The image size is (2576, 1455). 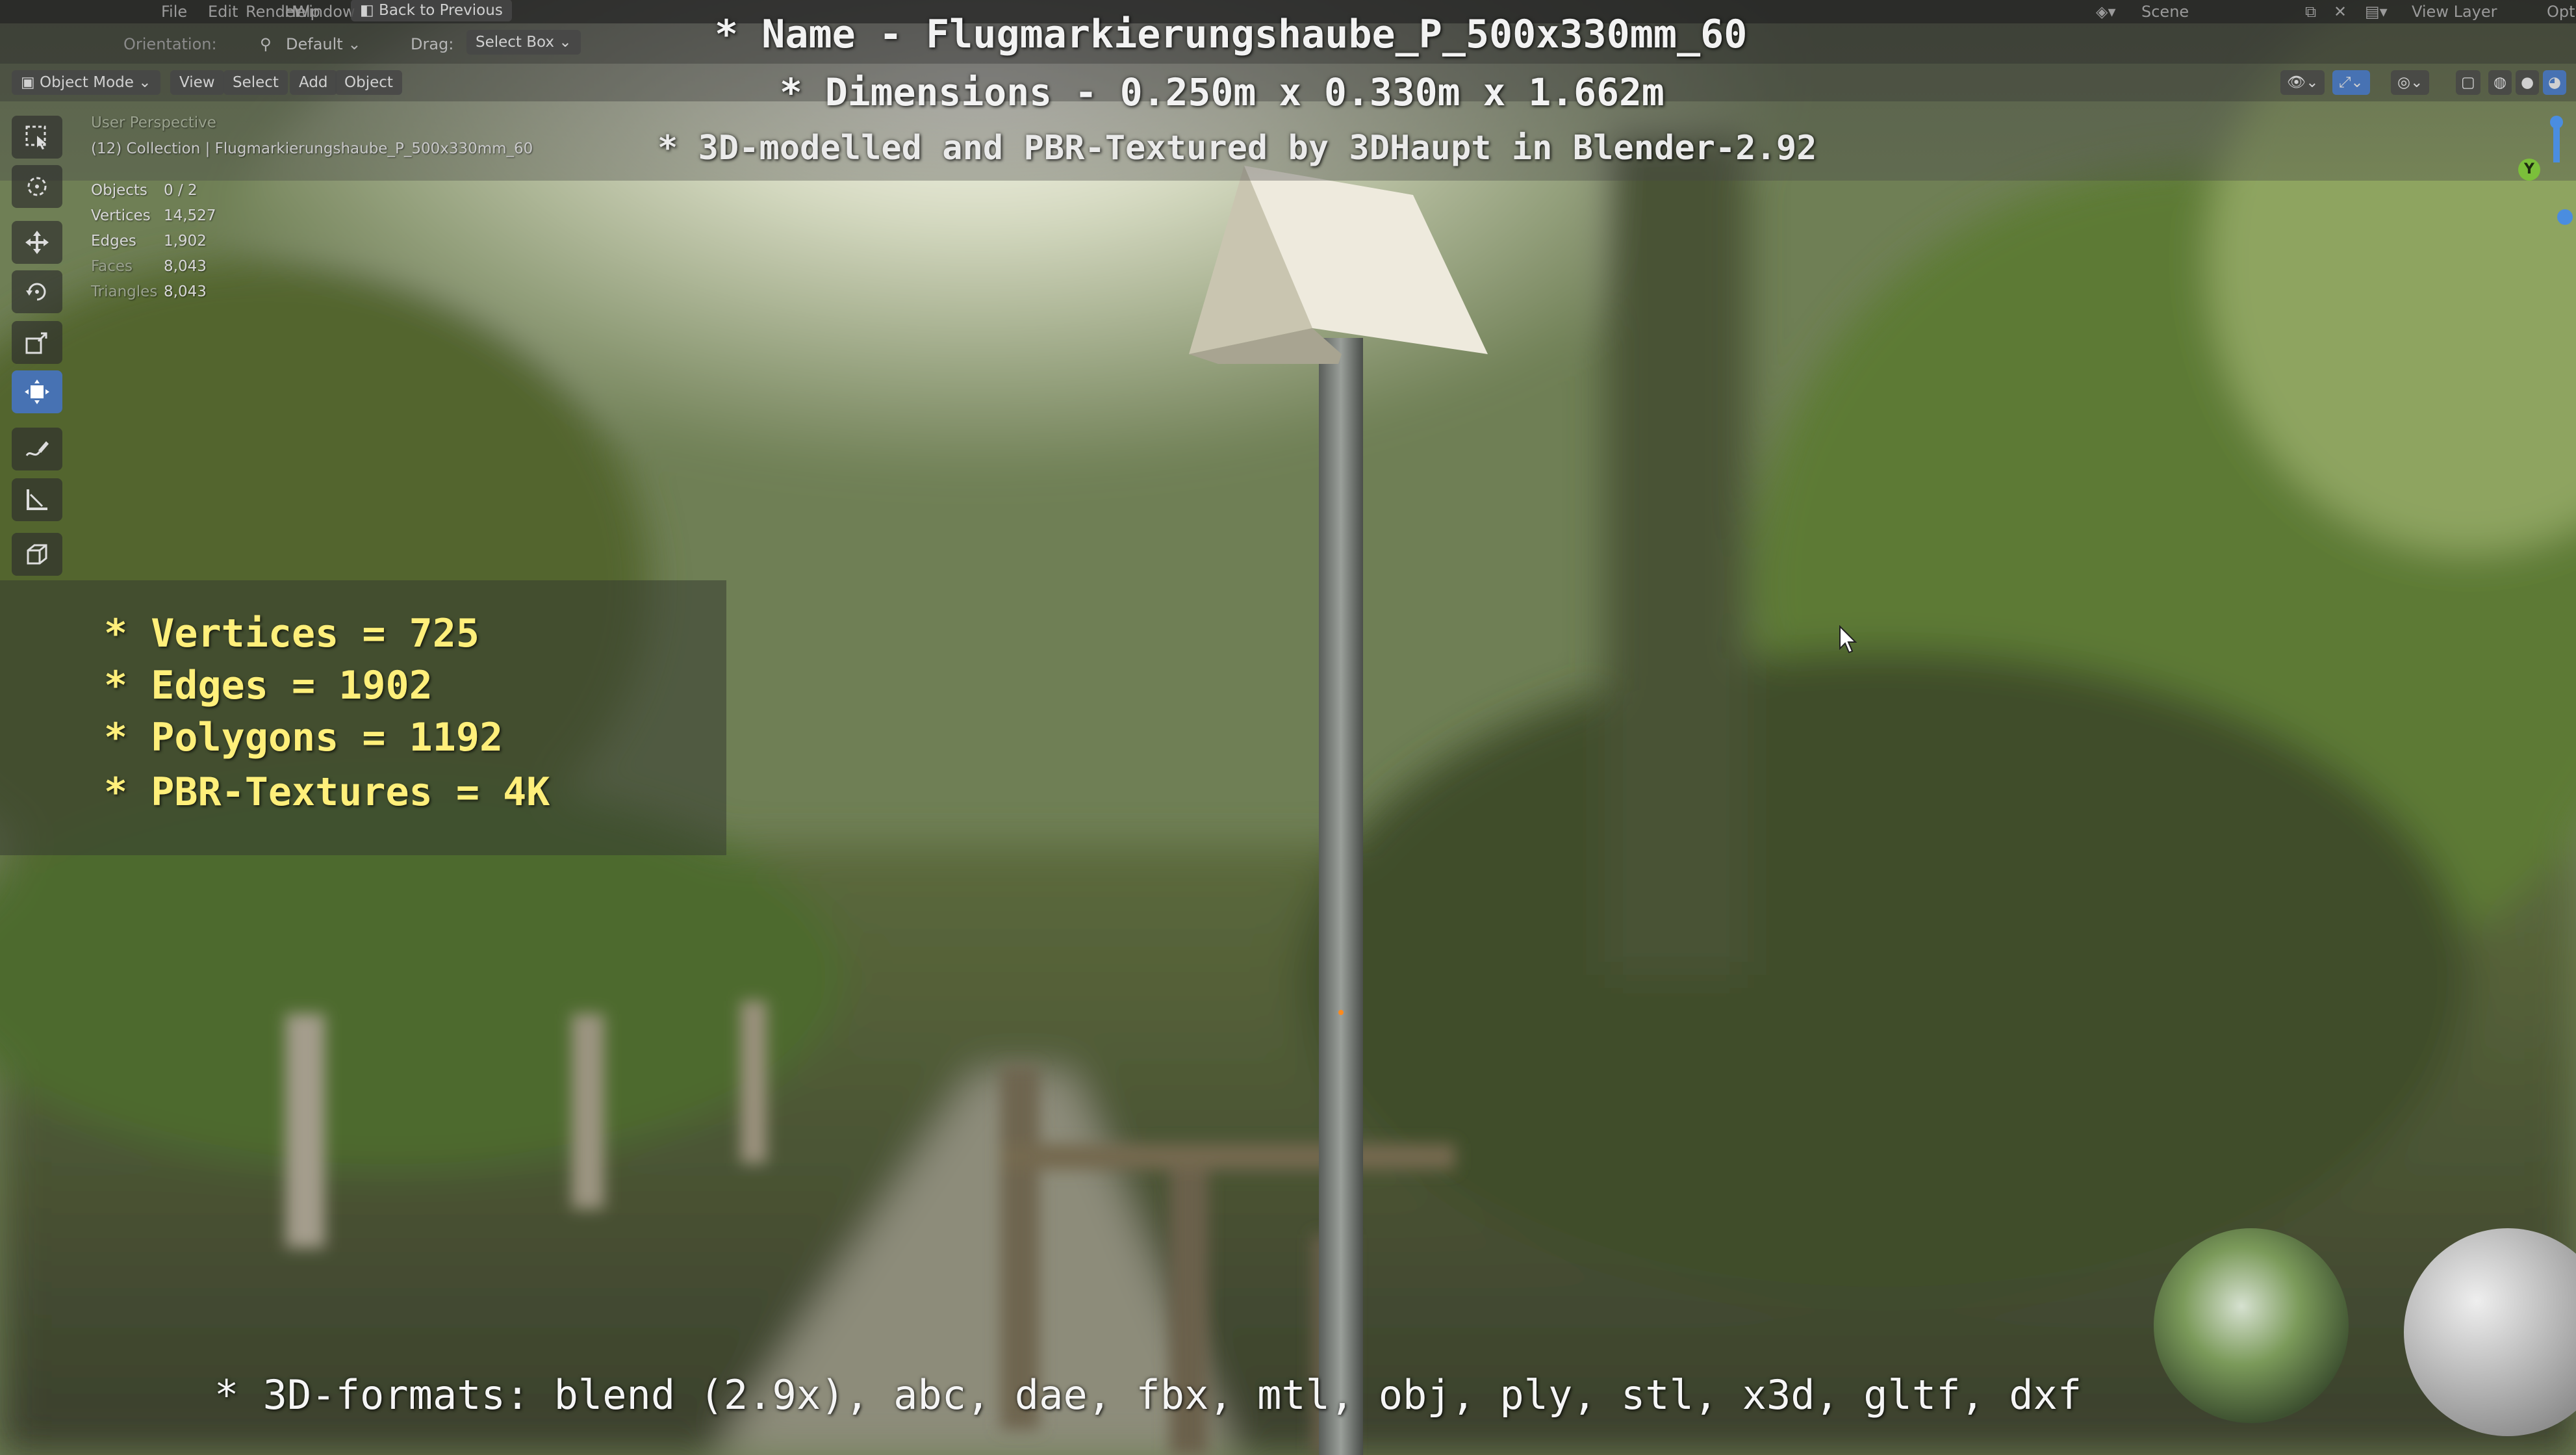 I want to click on transform-icon, so click(x=37, y=392).